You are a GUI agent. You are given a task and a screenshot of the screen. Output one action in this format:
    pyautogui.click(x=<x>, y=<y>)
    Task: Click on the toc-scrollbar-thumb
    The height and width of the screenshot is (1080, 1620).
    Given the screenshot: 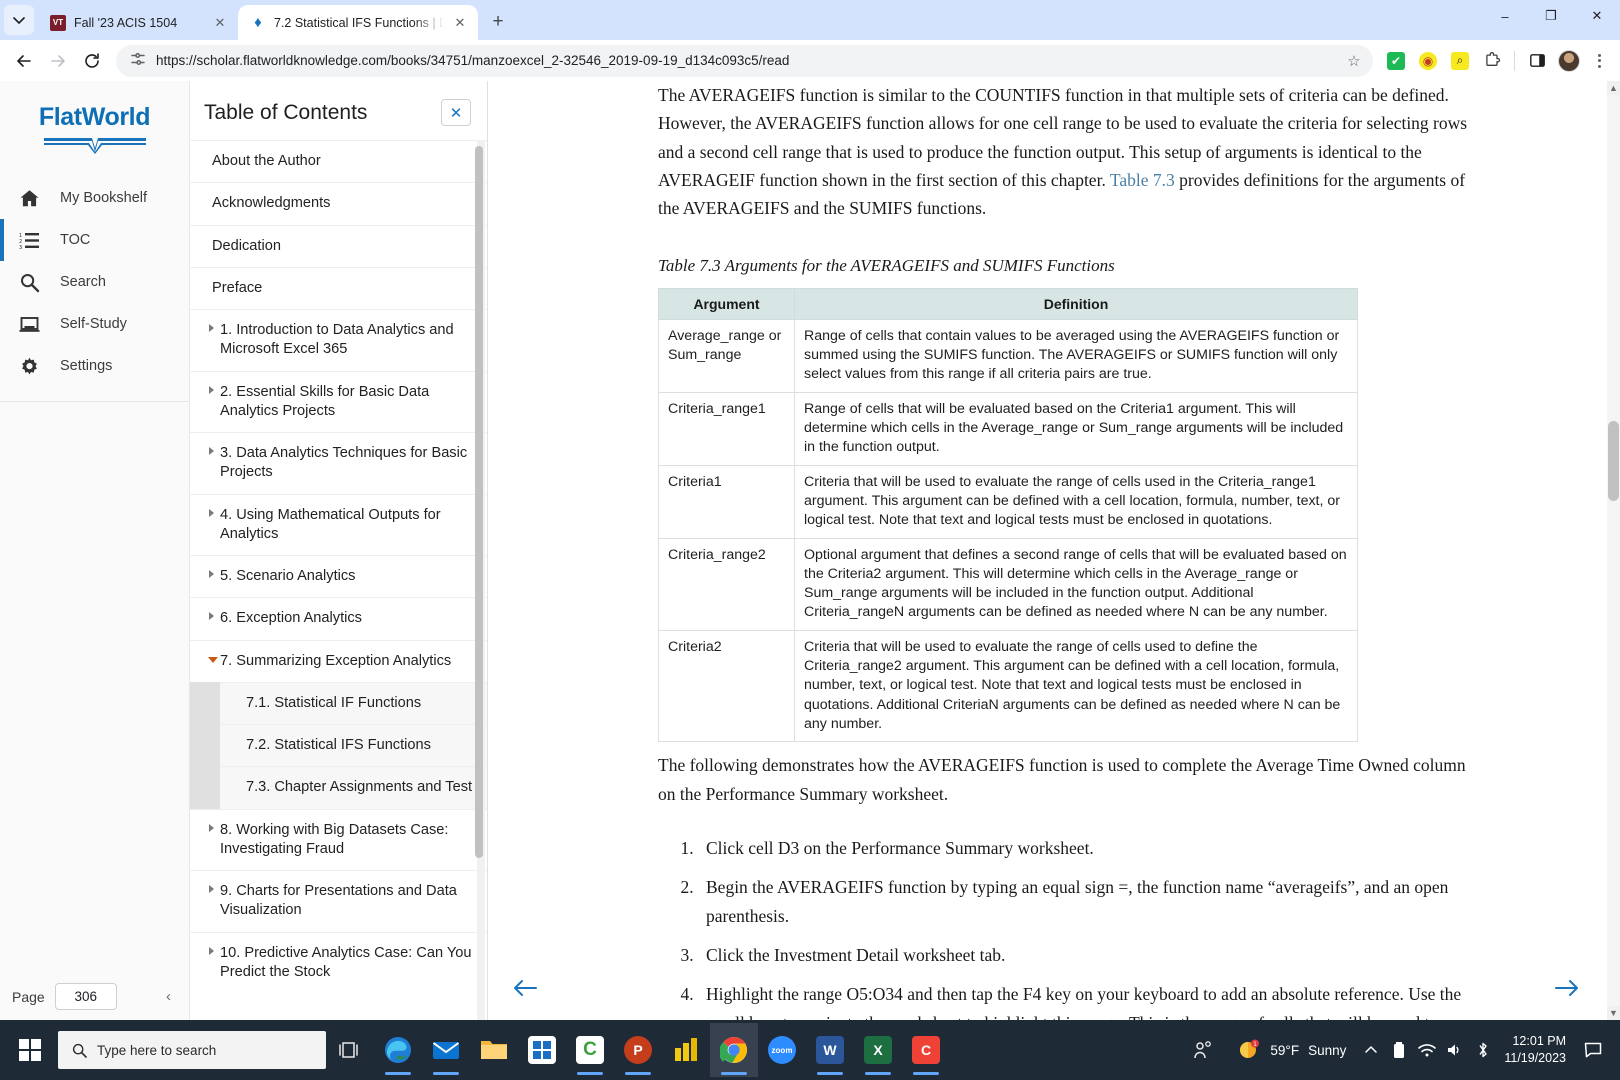 What is the action you would take?
    pyautogui.click(x=479, y=502)
    